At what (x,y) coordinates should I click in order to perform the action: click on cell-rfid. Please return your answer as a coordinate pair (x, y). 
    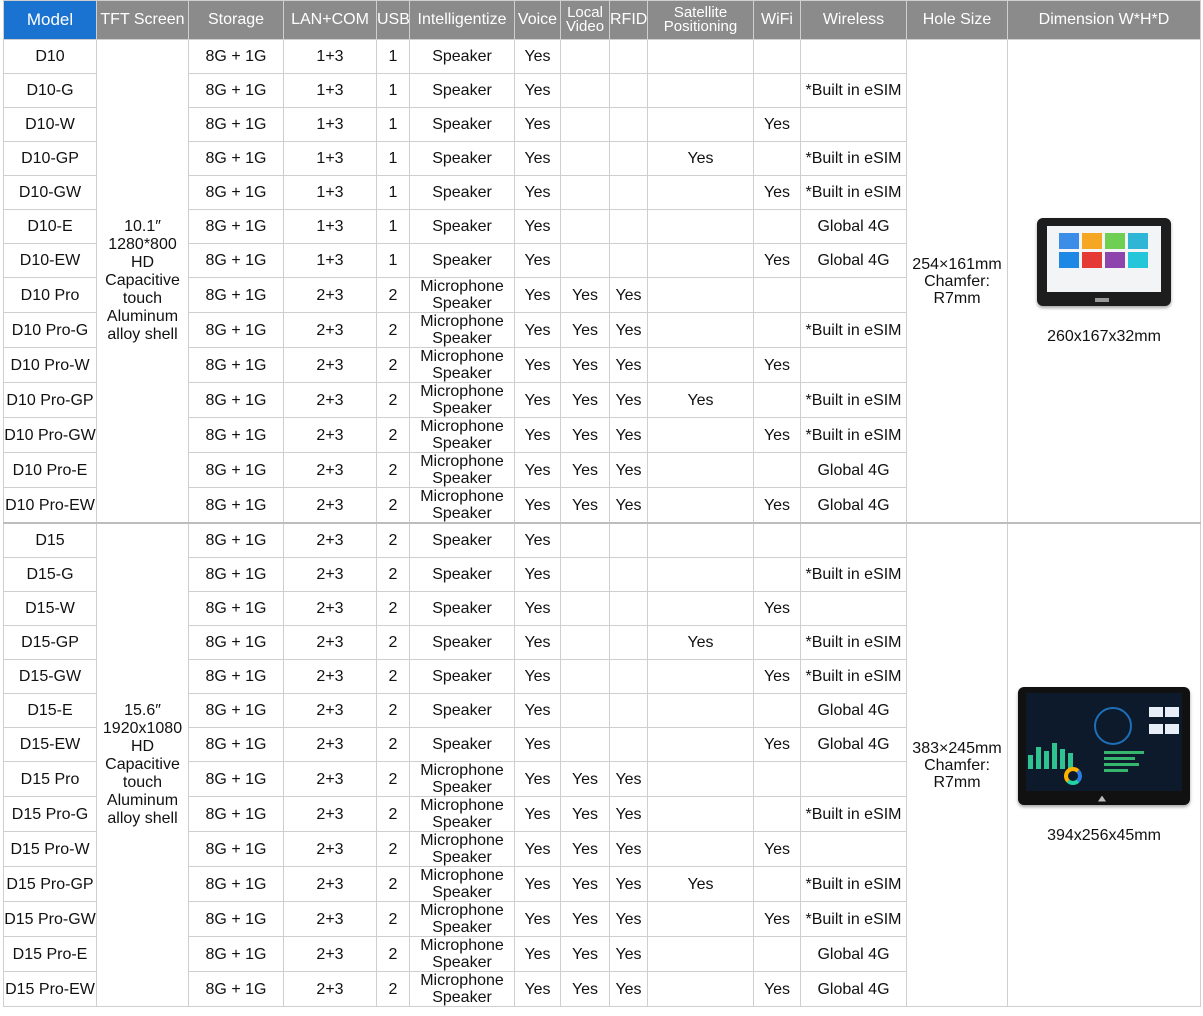
    Looking at the image, I should click on (628, 260).